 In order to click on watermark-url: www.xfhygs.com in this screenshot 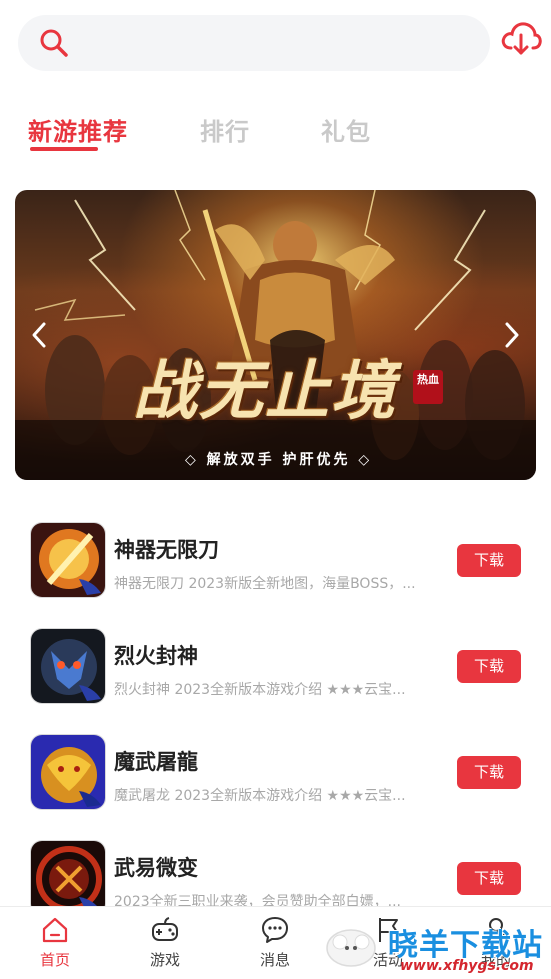, I will do `click(467, 966)`.